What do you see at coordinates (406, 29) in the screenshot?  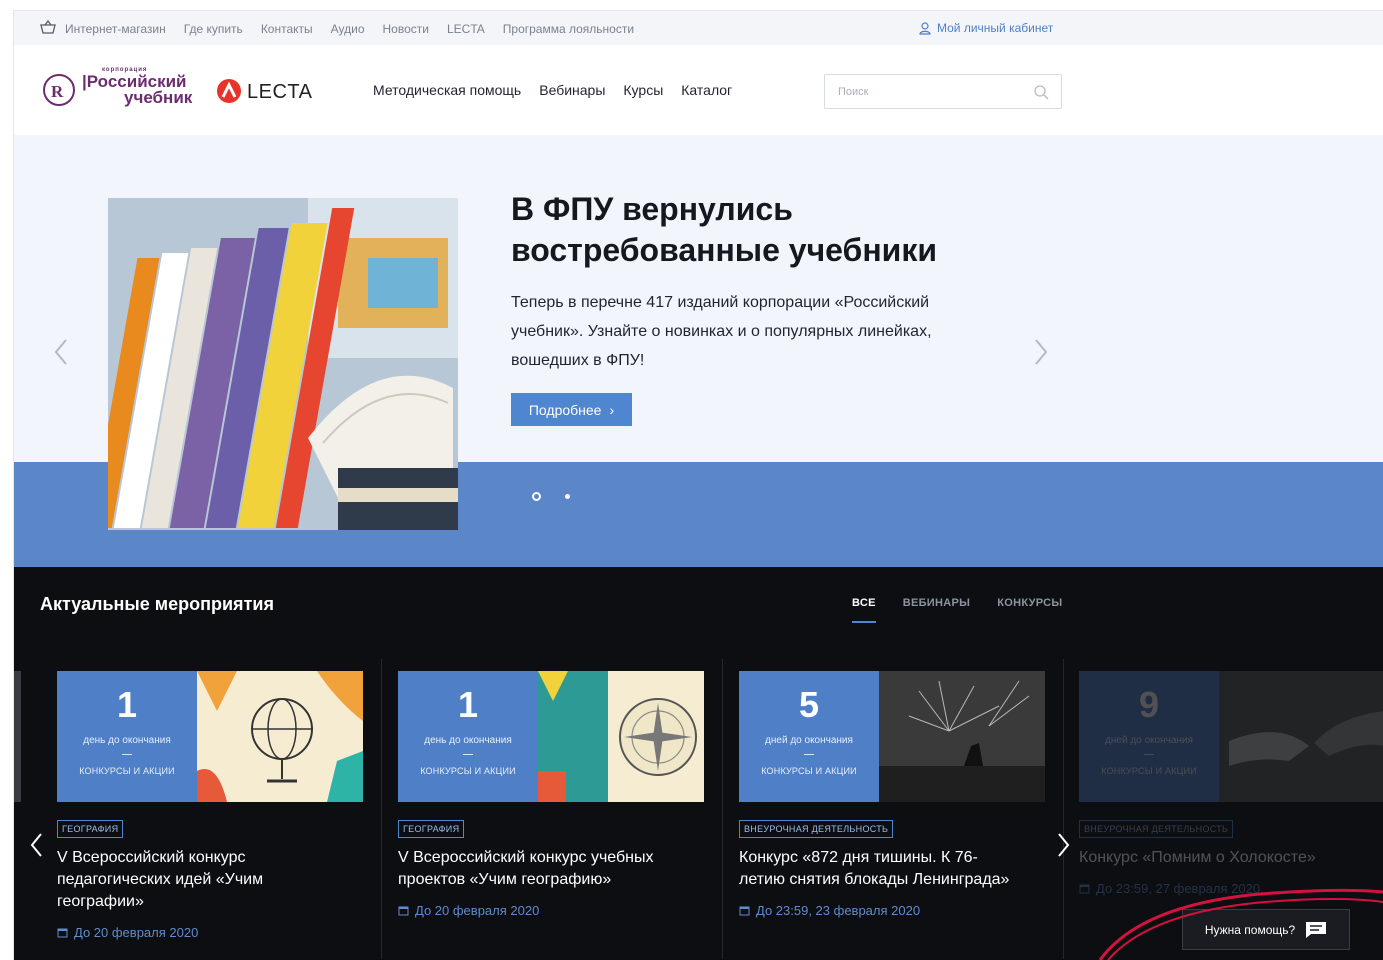 I see `top-link-news: Новости` at bounding box center [406, 29].